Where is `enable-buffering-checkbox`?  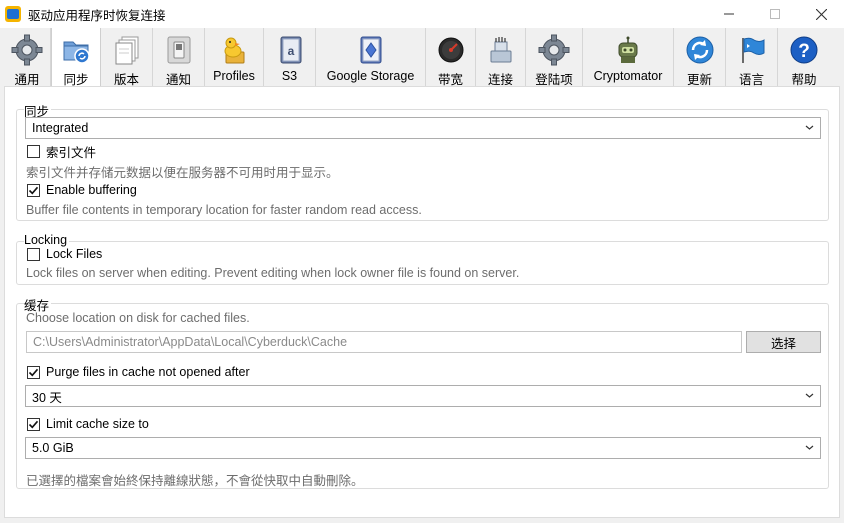
enable-buffering-checkbox is located at coordinates (33, 190).